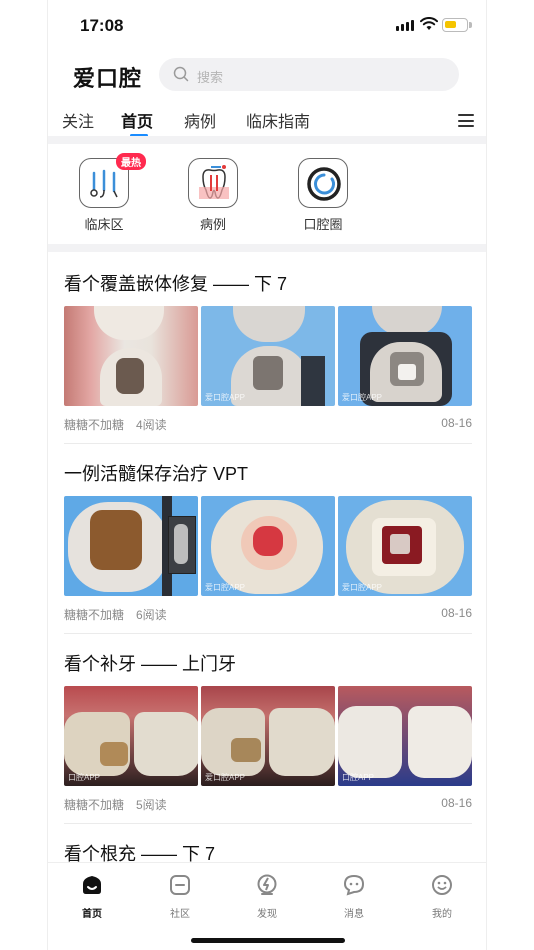  I want to click on nav-label: 消息, so click(354, 914).